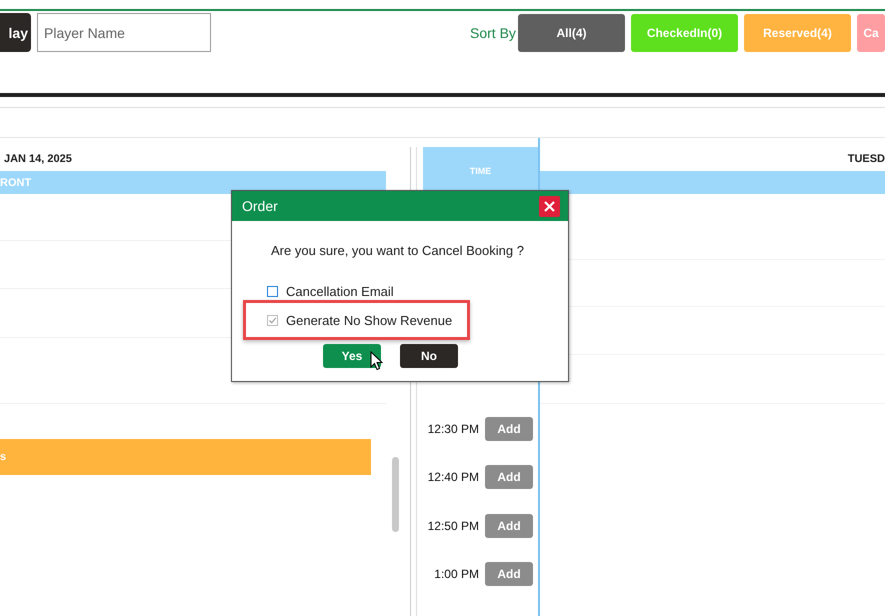 This screenshot has height=616, width=885. Describe the element at coordinates (493, 32) in the screenshot. I see `sort-label: Sort By` at that location.